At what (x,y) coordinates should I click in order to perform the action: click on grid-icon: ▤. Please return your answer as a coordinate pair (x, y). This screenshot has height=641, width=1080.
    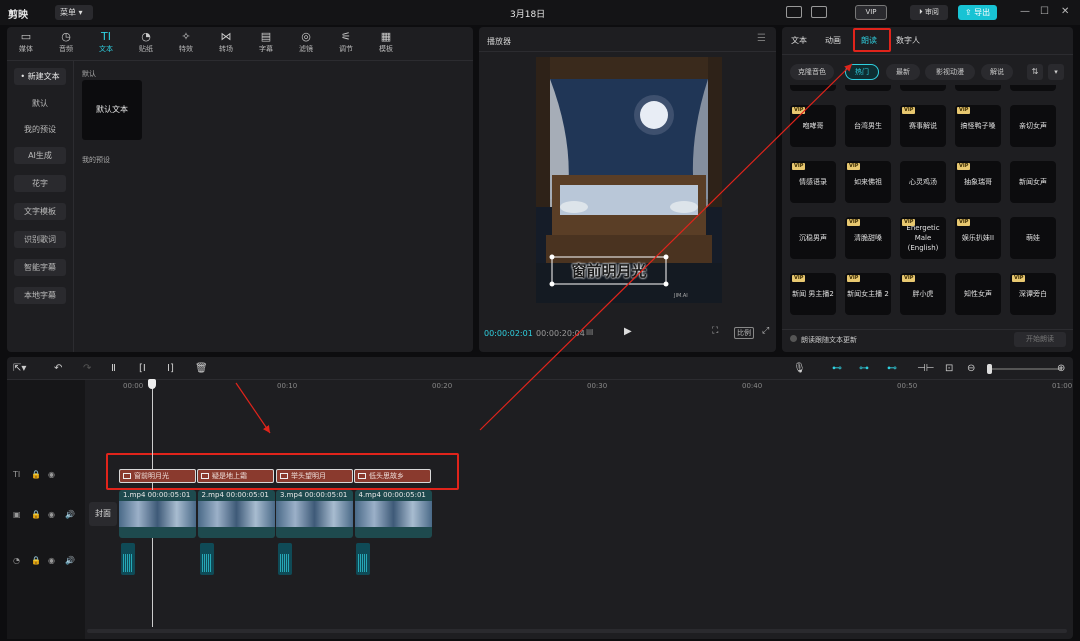
    Looking at the image, I should click on (590, 331).